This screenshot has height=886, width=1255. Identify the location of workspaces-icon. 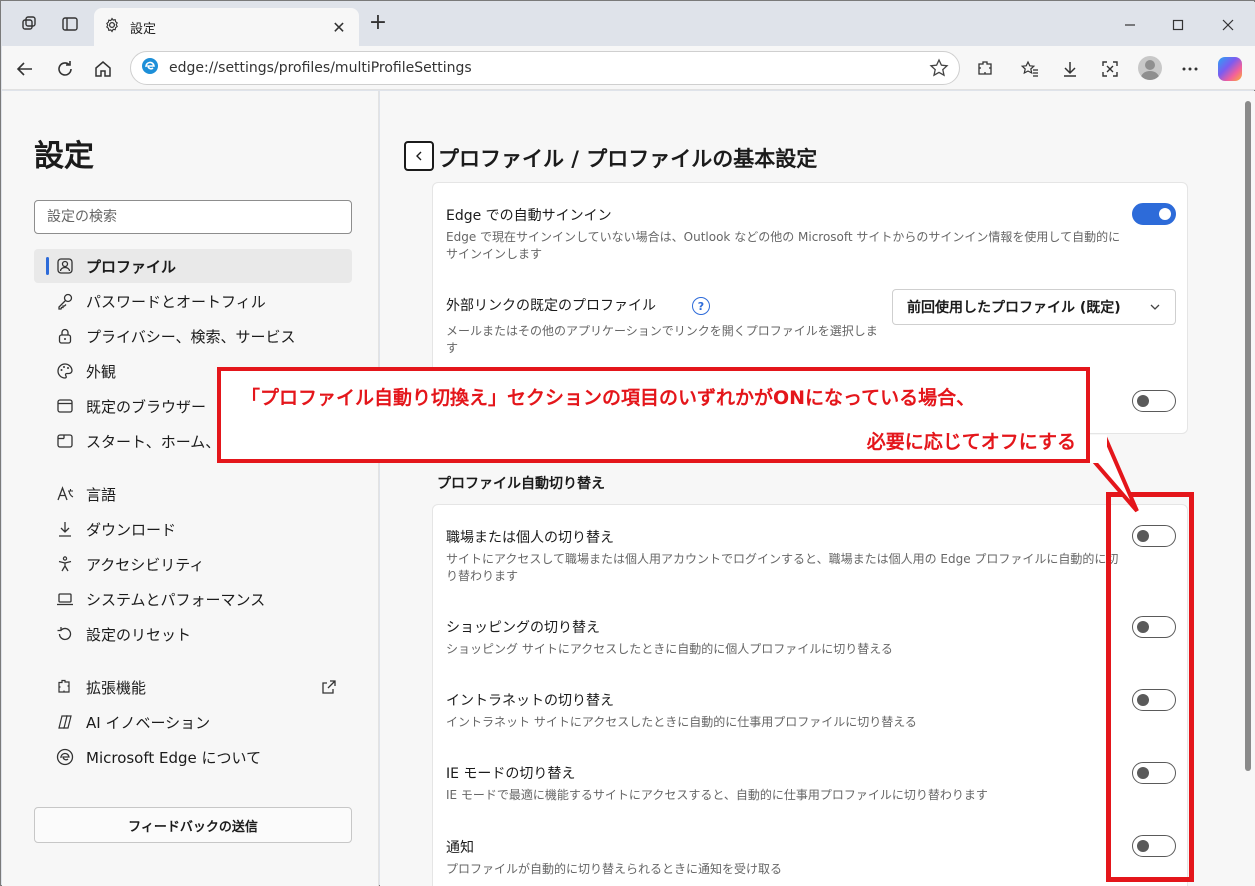
(30, 24).